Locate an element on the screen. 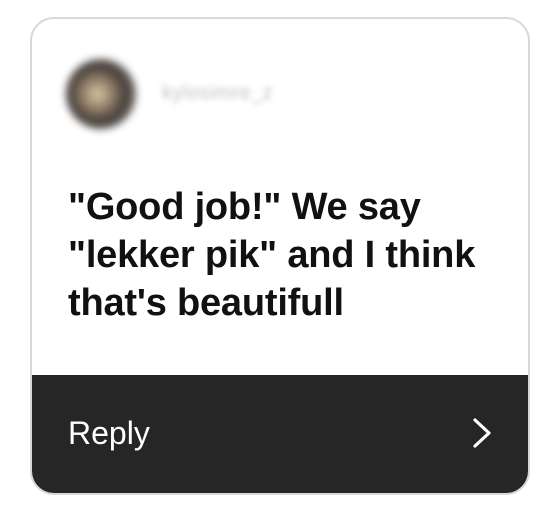  profile-avatar-icon is located at coordinates (101, 94).